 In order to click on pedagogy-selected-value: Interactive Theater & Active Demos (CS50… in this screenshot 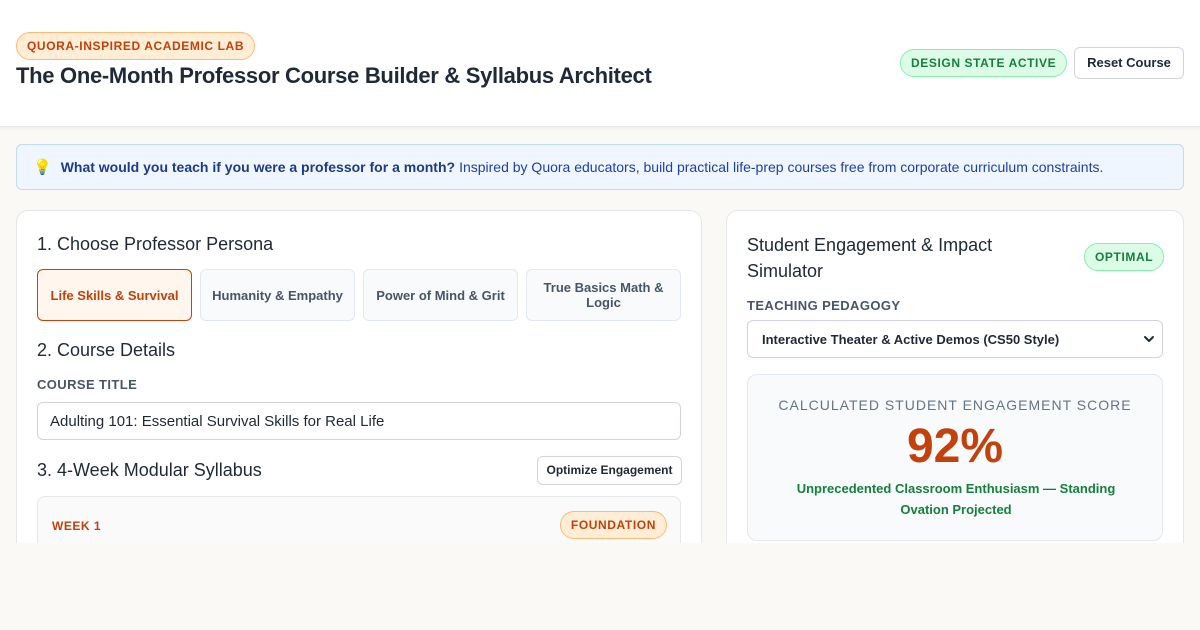, I will do `click(911, 339)`.